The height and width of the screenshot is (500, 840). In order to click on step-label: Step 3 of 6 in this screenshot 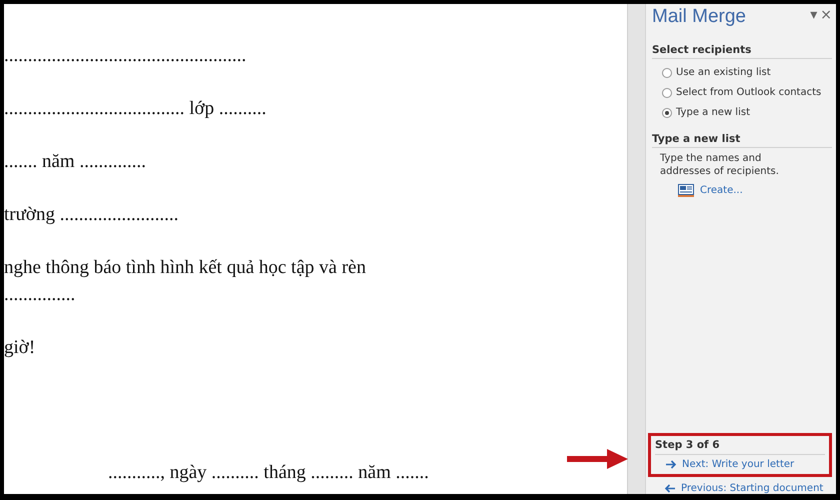, I will do `click(740, 447)`.